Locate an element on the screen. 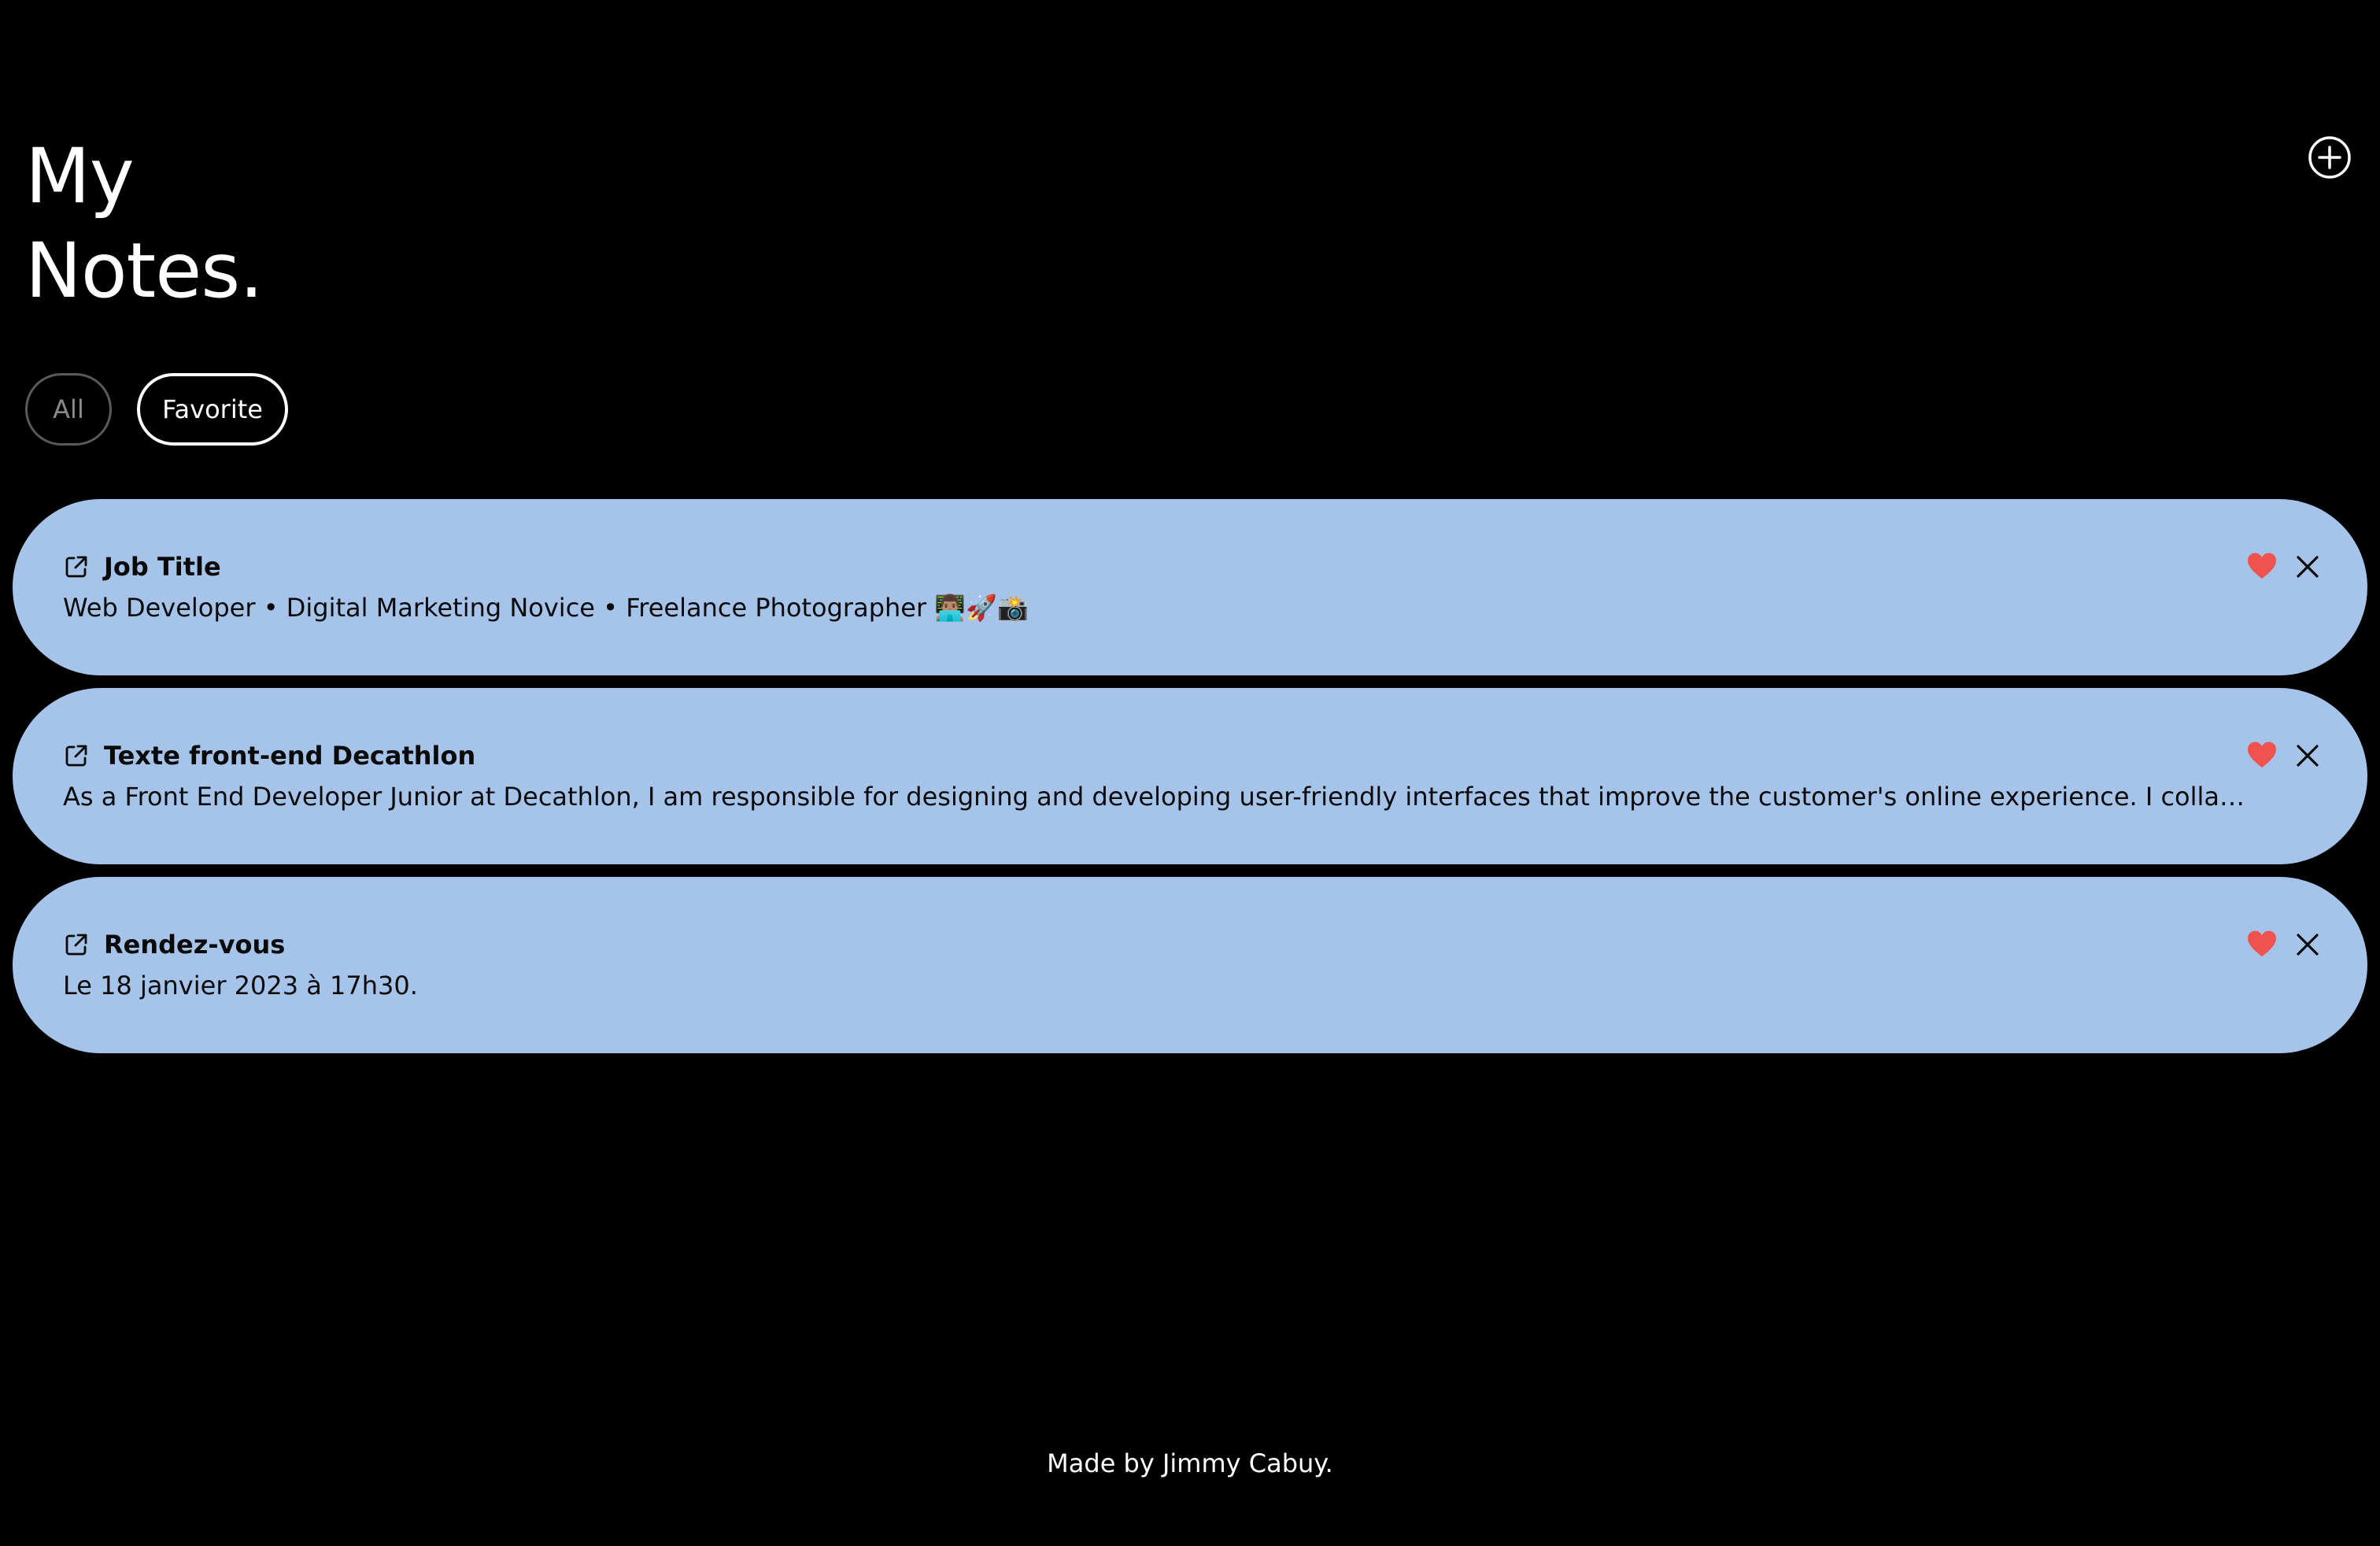 The height and width of the screenshot is (1546, 2380). note-title: Texte front-end Decathlon is located at coordinates (290, 756).